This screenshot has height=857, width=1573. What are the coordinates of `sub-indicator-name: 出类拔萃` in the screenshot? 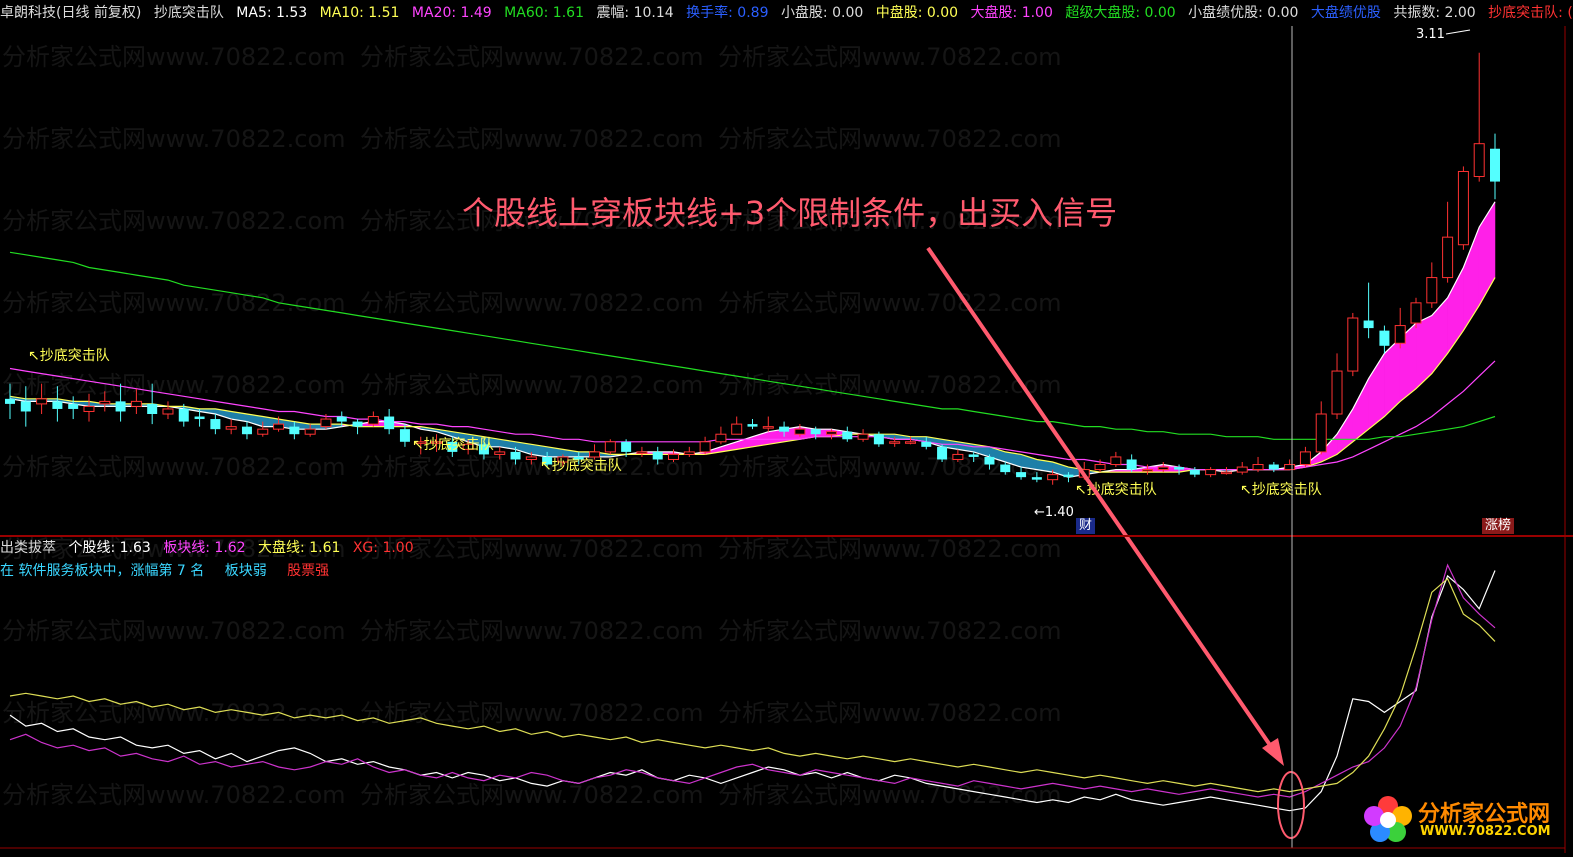 It's located at (28, 548).